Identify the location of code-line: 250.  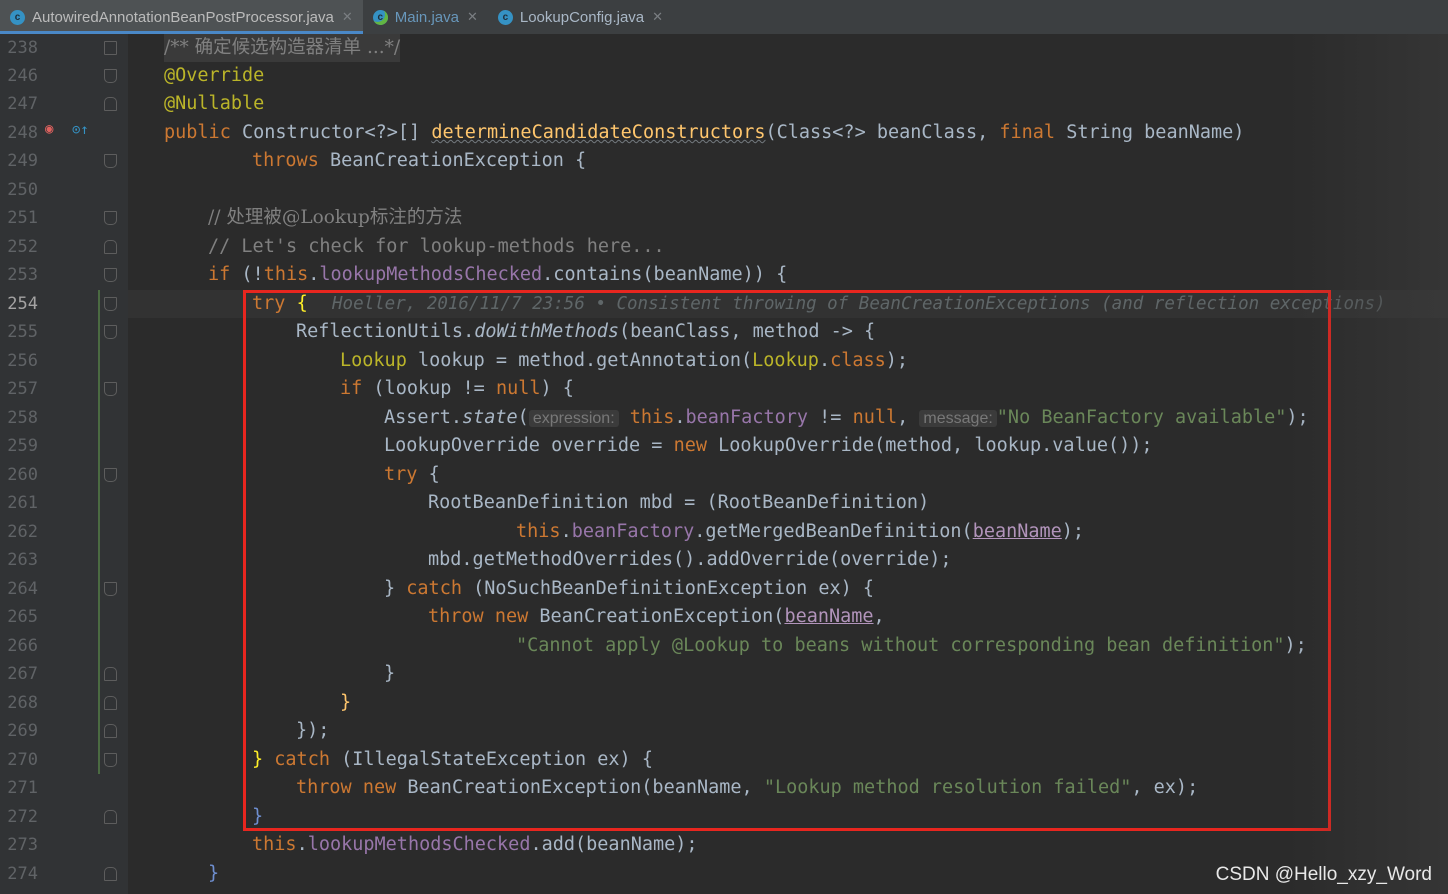
(724, 190).